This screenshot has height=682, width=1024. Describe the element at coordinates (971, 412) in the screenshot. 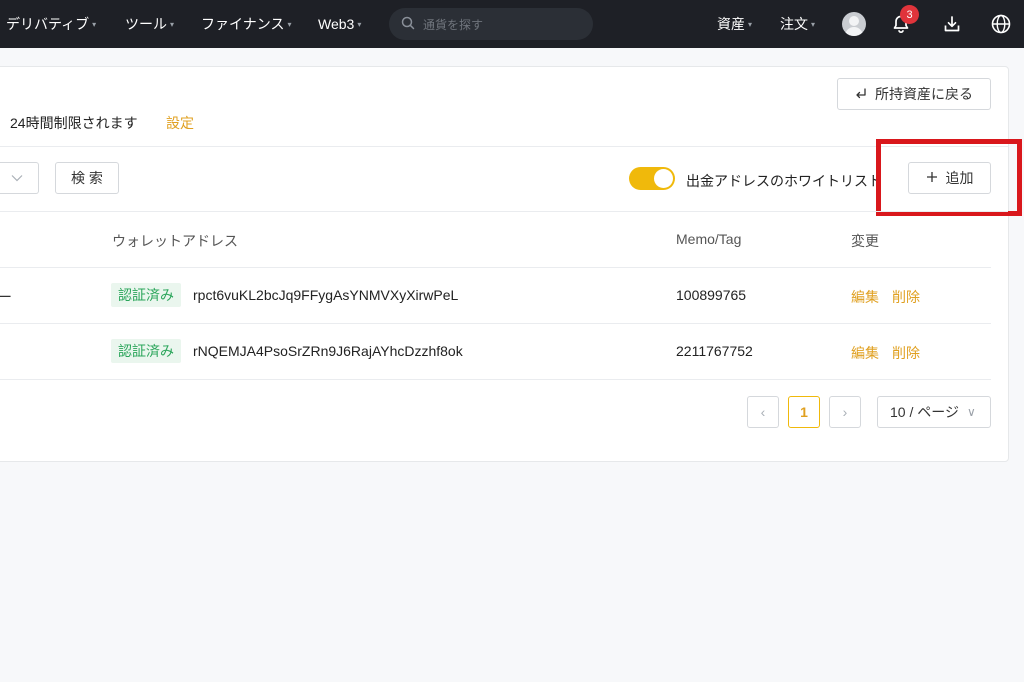

I see `chevron-down-icon: ∨` at that location.